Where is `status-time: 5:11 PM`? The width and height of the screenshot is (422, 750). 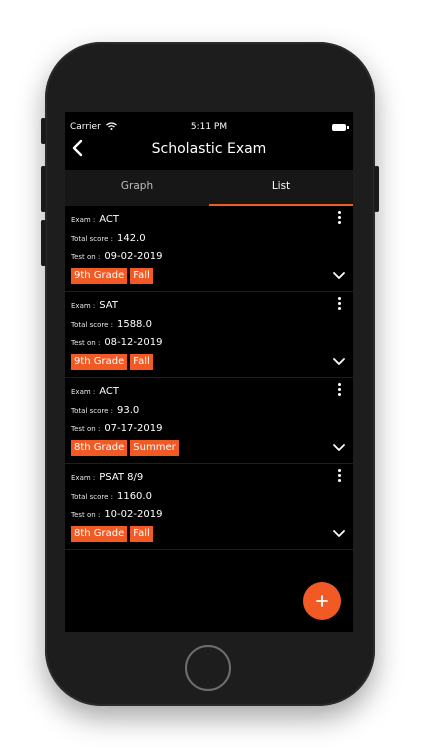
status-time: 5:11 PM is located at coordinates (209, 127).